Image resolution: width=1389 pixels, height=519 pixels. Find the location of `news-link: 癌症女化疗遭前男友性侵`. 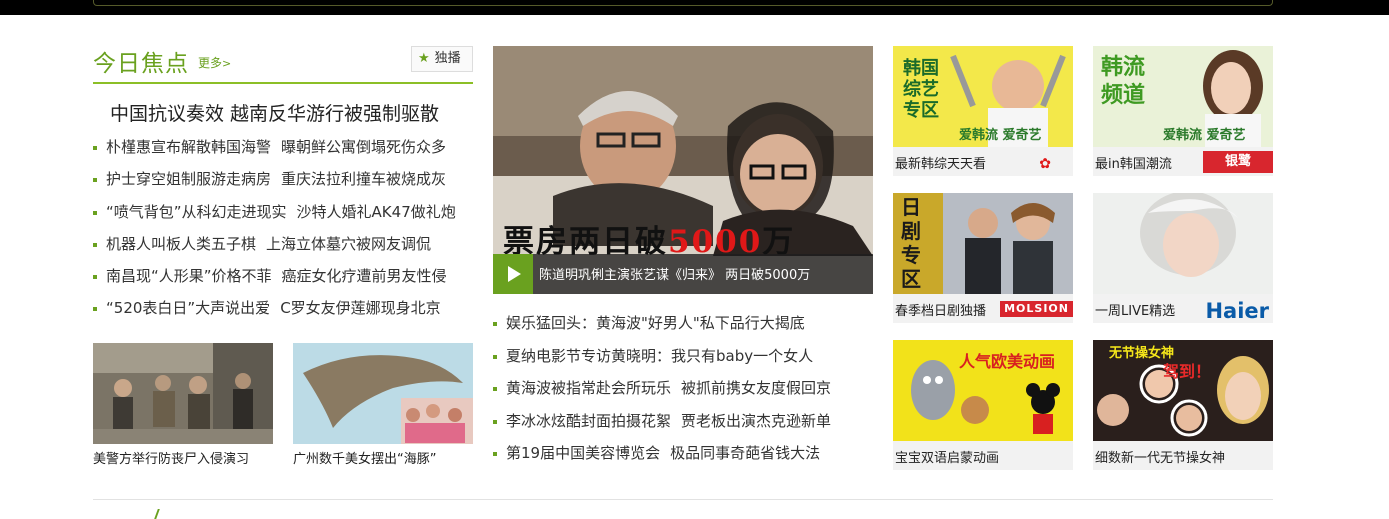

news-link: 癌症女化疗遭前男友性侵 is located at coordinates (364, 276).